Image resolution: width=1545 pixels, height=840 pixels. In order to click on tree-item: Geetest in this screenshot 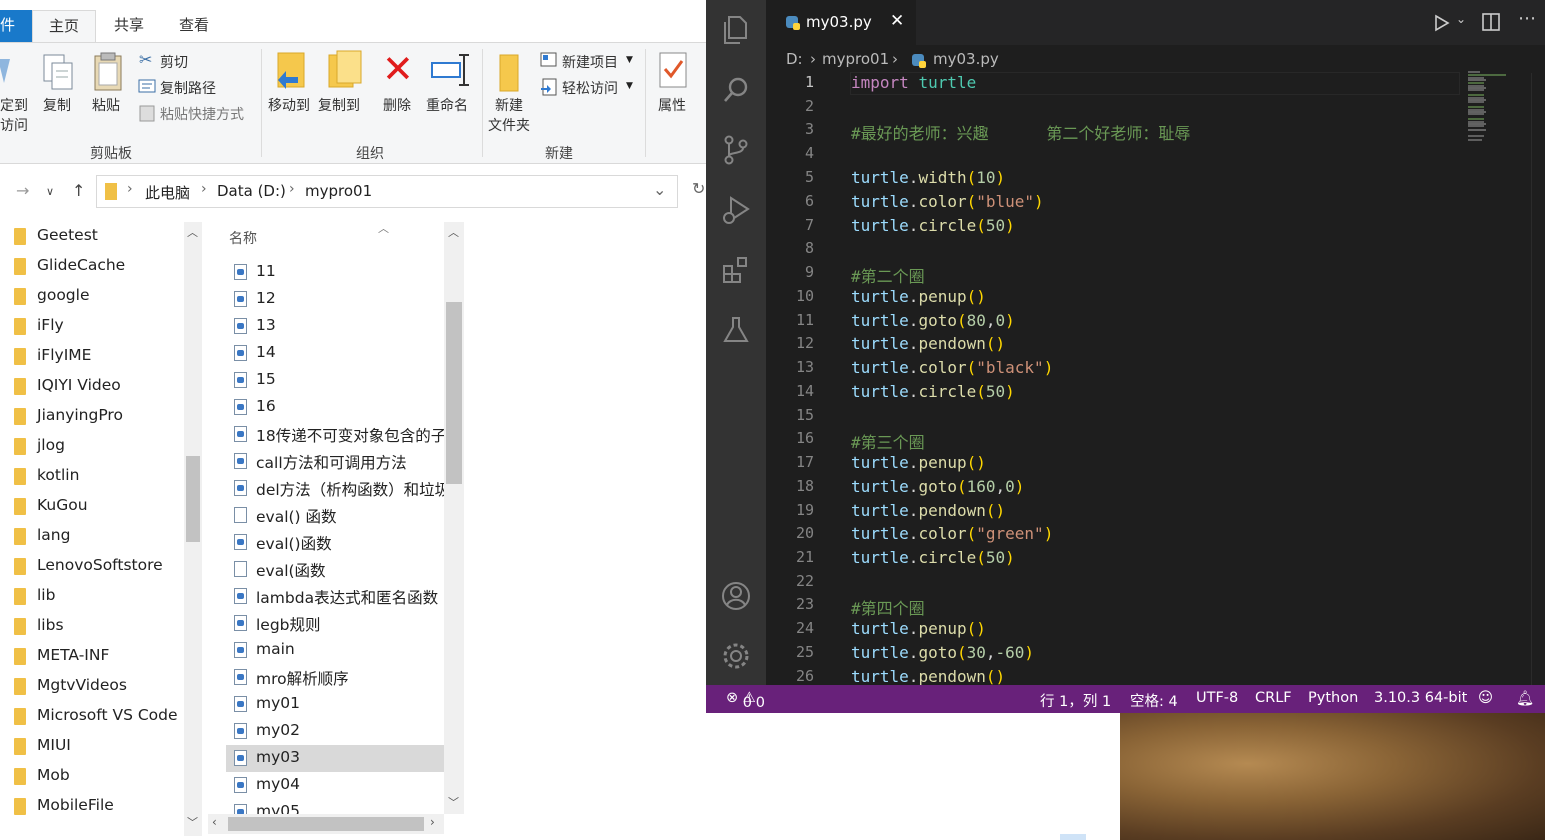, I will do `click(92, 237)`.